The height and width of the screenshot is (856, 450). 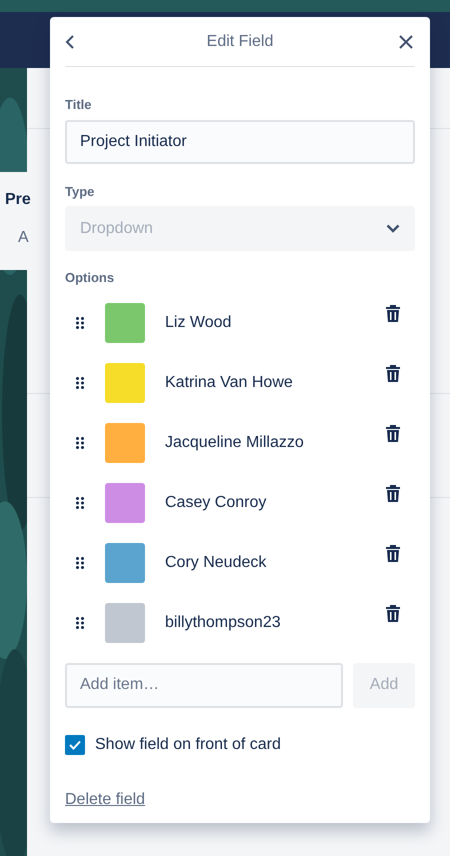 What do you see at coordinates (393, 228) in the screenshot?
I see `chevron-down-icon` at bounding box center [393, 228].